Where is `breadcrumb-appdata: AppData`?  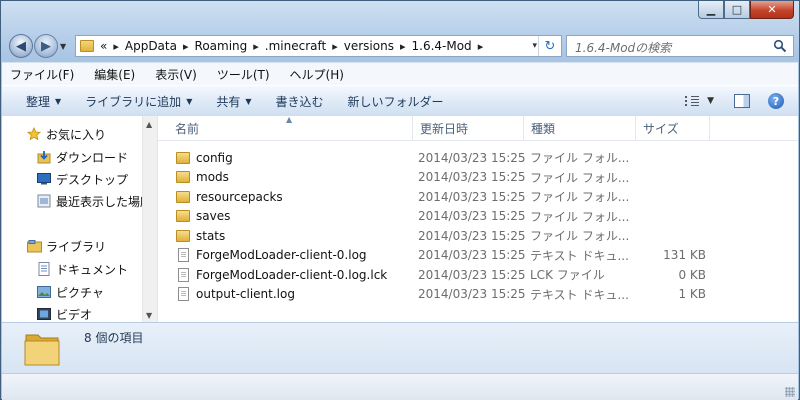 breadcrumb-appdata: AppData is located at coordinates (151, 46).